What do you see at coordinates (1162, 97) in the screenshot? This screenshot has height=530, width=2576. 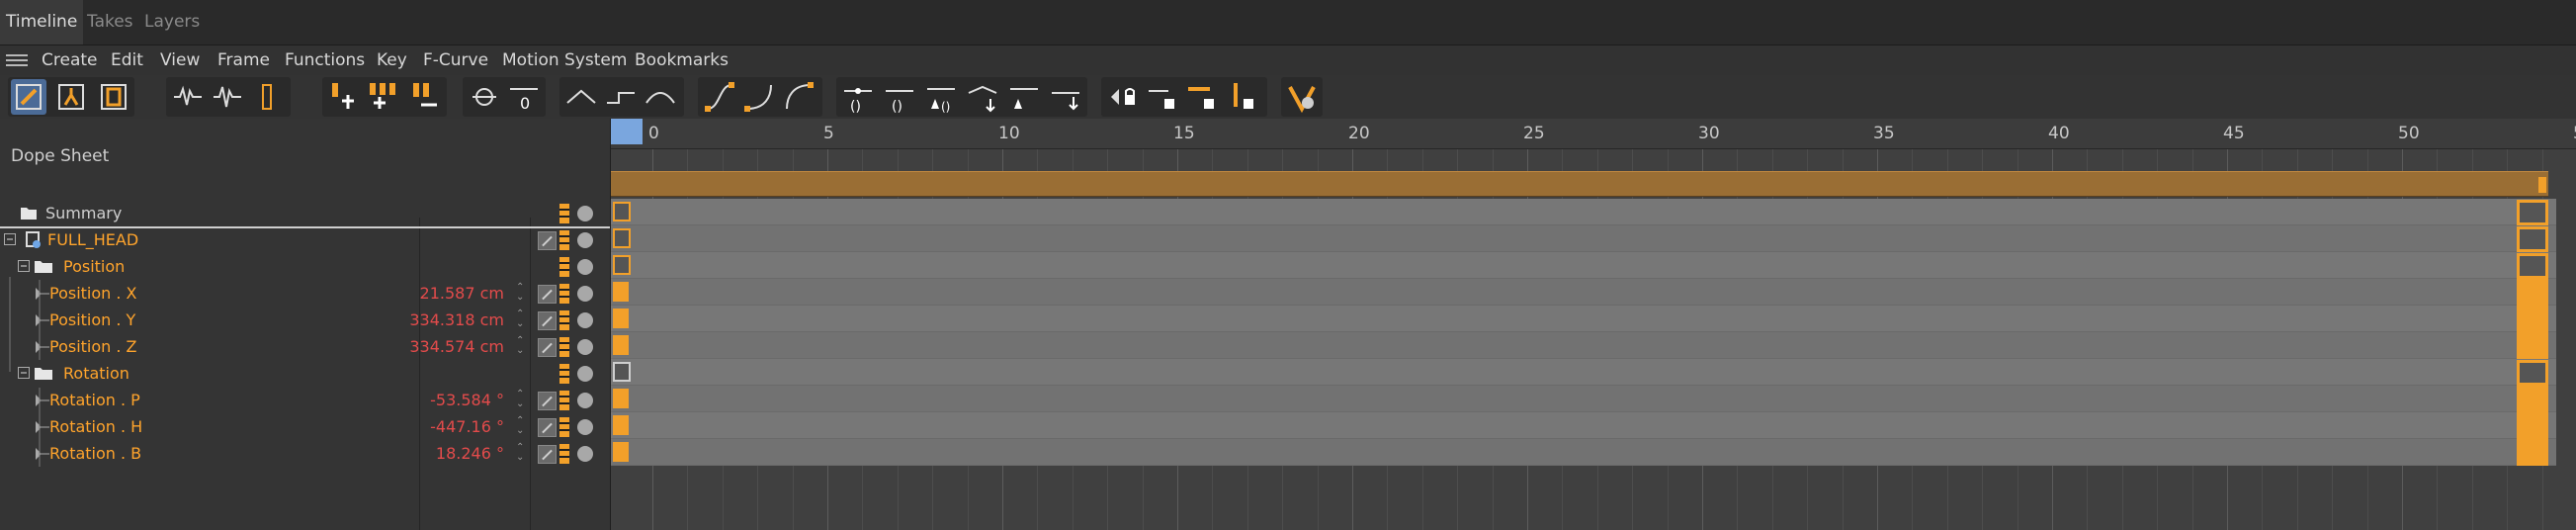 I see `lock-time-icon` at bounding box center [1162, 97].